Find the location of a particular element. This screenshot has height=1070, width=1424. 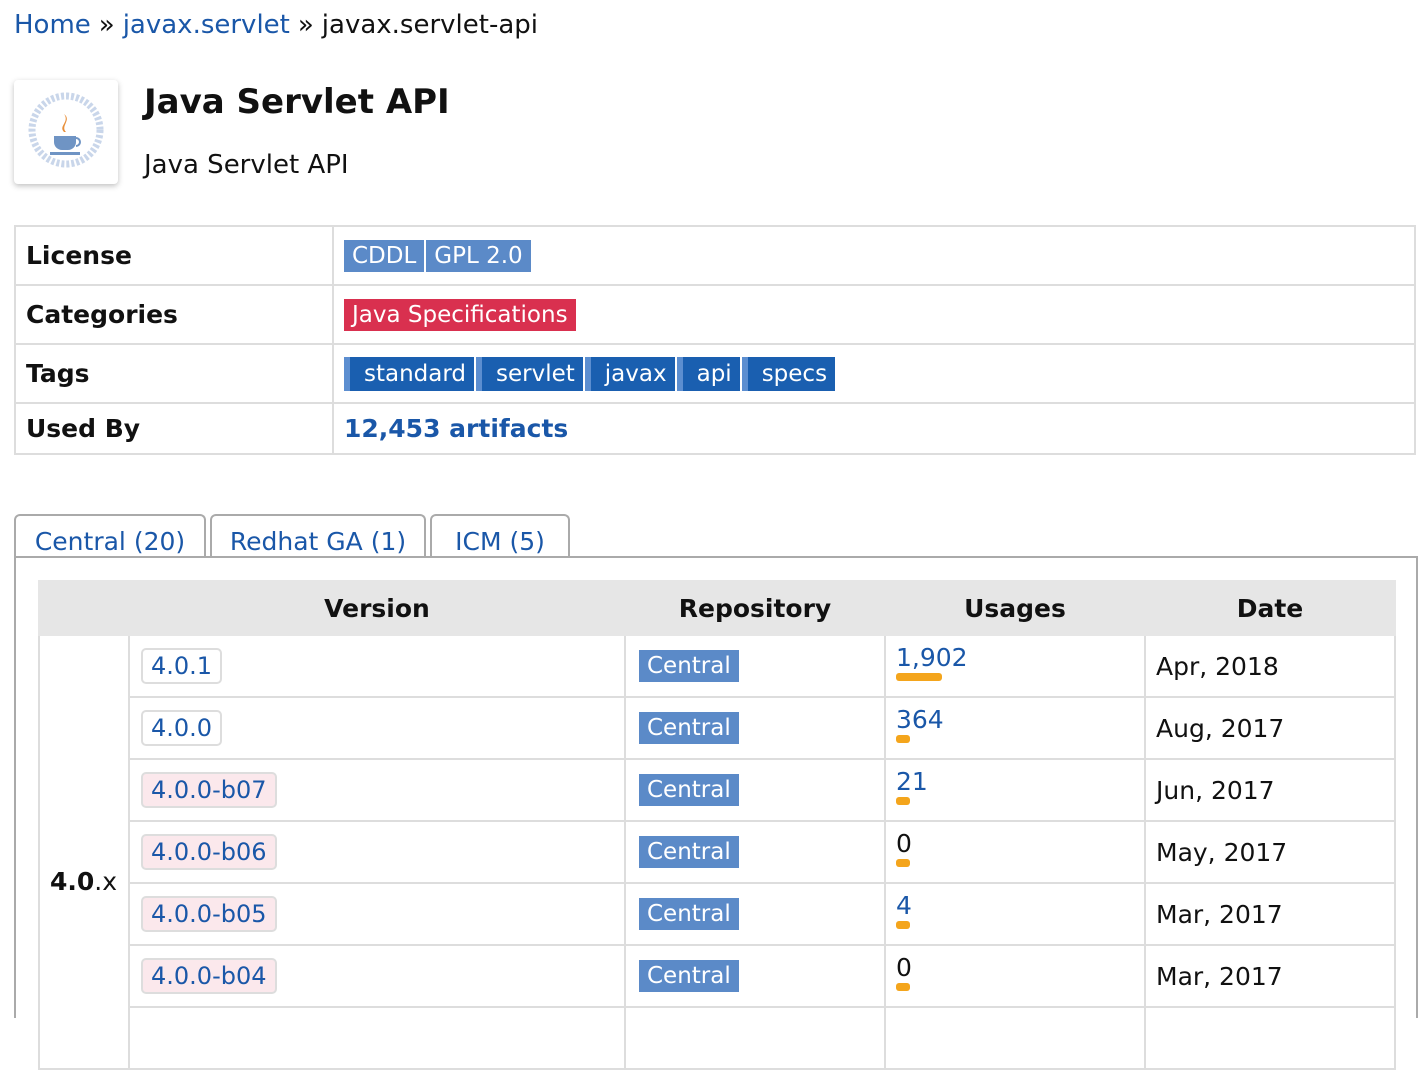

version-cell: 4.0.1 is located at coordinates (377, 666).